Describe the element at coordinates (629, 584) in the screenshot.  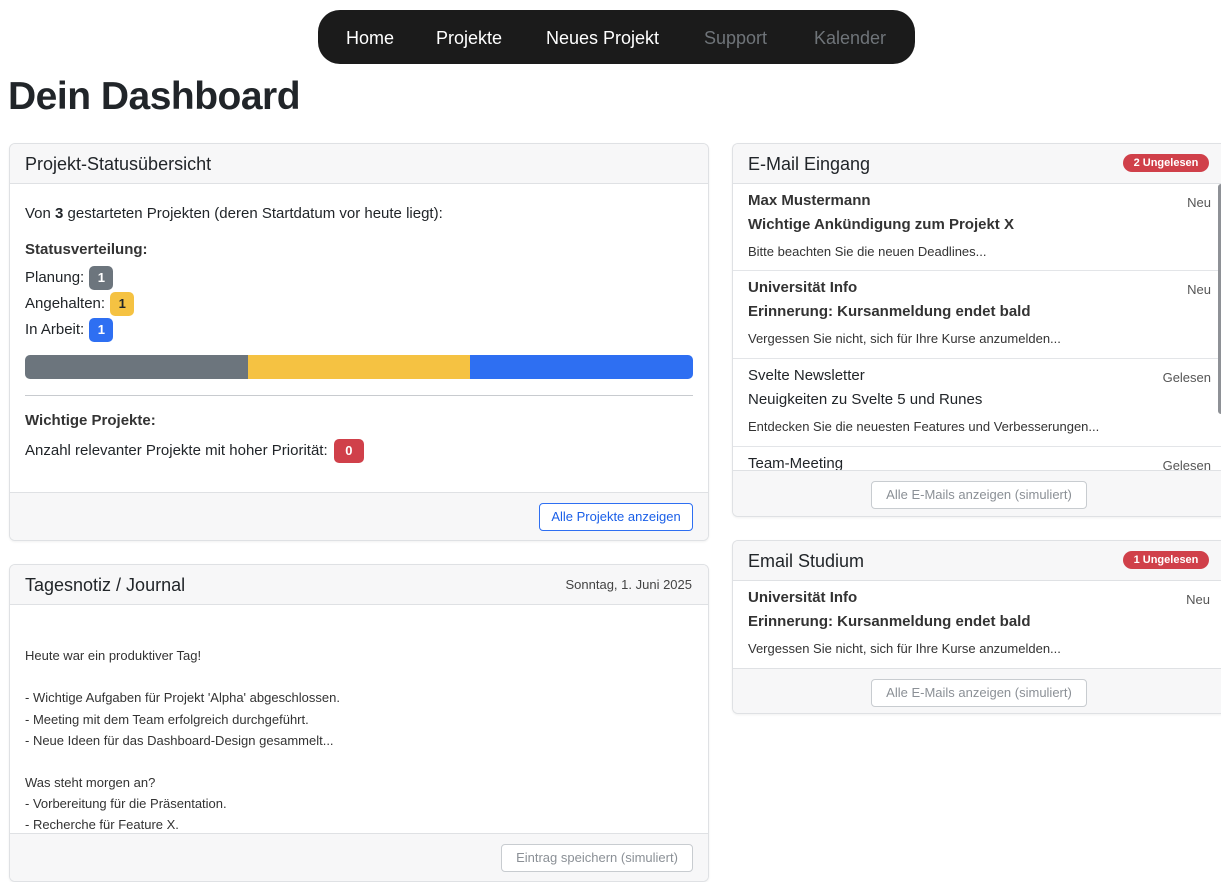
I see `journal-date: Sonntag, 1. Juni 2025` at that location.